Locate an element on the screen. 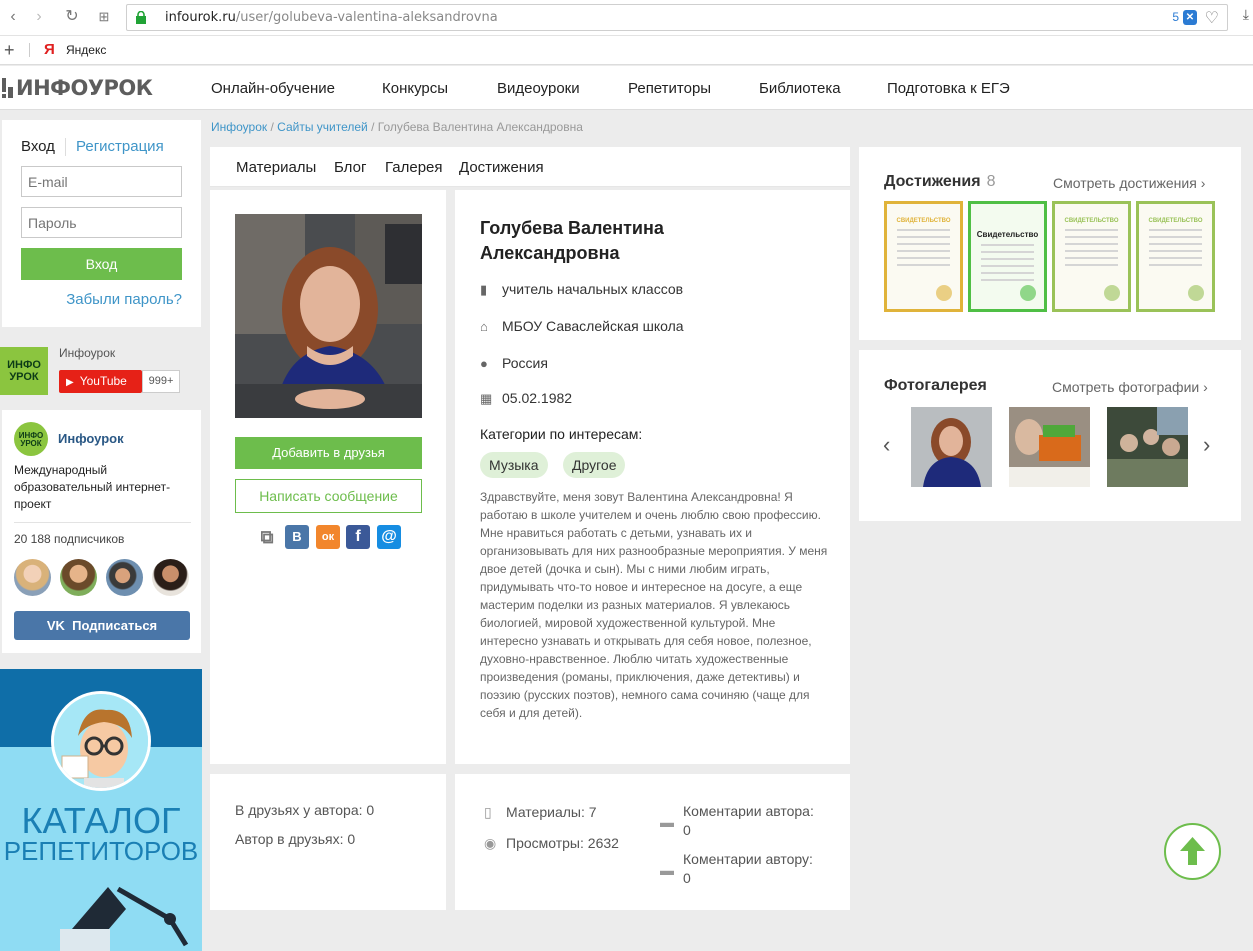 The image size is (1253, 951). login-button: Вход is located at coordinates (101, 264).